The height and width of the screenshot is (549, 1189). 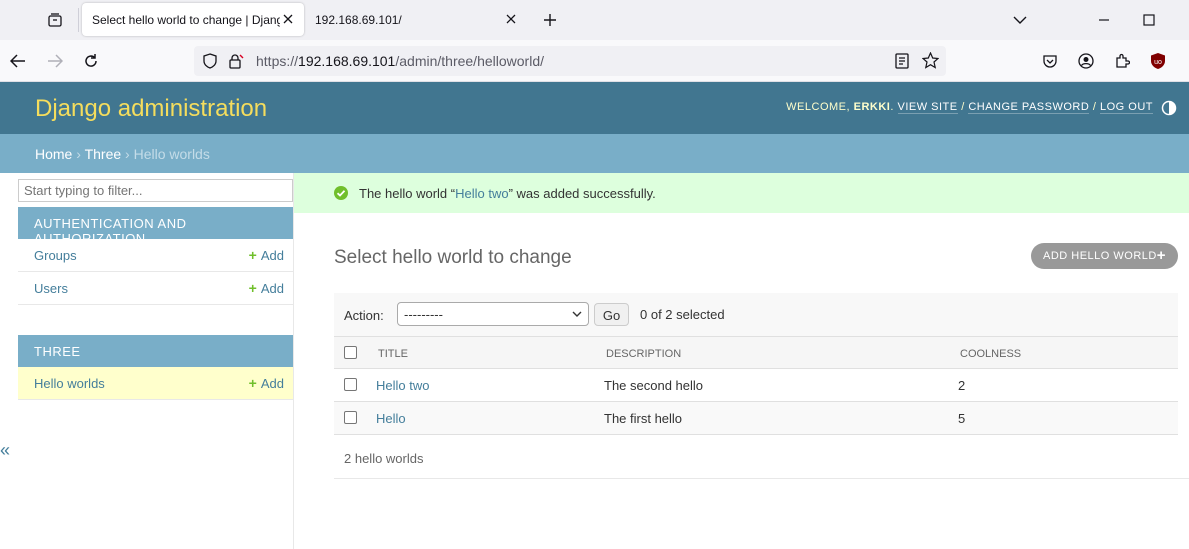 What do you see at coordinates (171, 154) in the screenshot?
I see `breadcrumb-current: Hello worlds` at bounding box center [171, 154].